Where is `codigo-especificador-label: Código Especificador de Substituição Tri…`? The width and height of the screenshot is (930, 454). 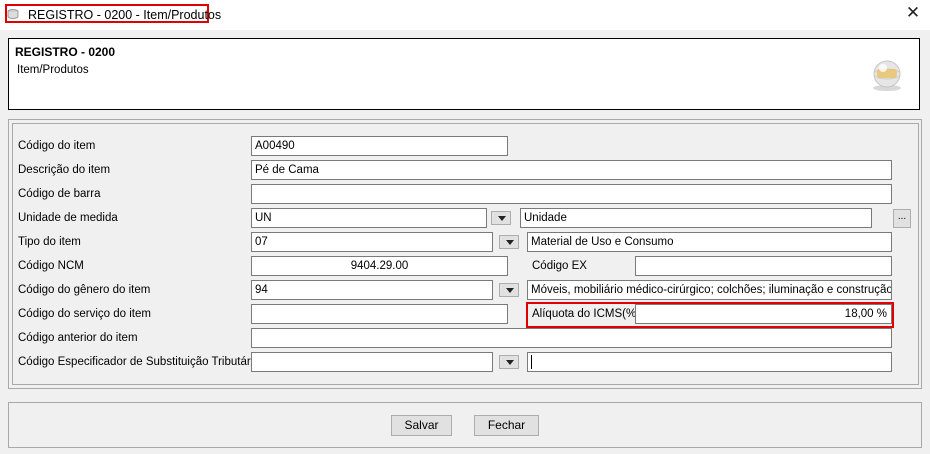 codigo-especificador-label: Código Especificador de Substituição Tri… is located at coordinates (139, 362).